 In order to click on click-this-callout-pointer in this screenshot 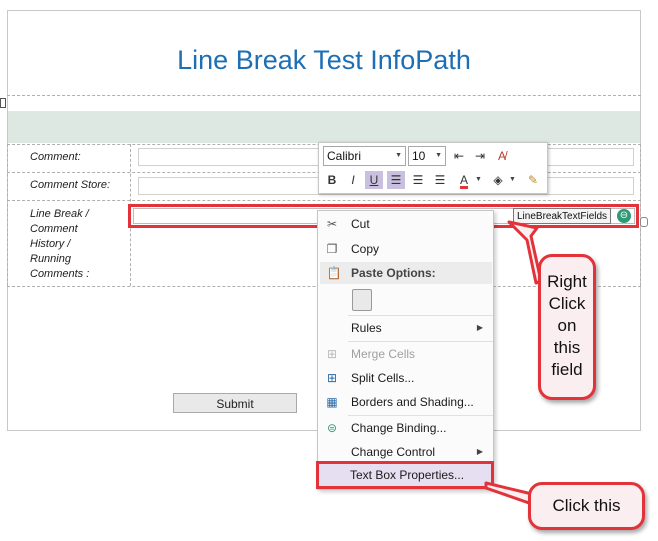, I will do `click(509, 493)`.